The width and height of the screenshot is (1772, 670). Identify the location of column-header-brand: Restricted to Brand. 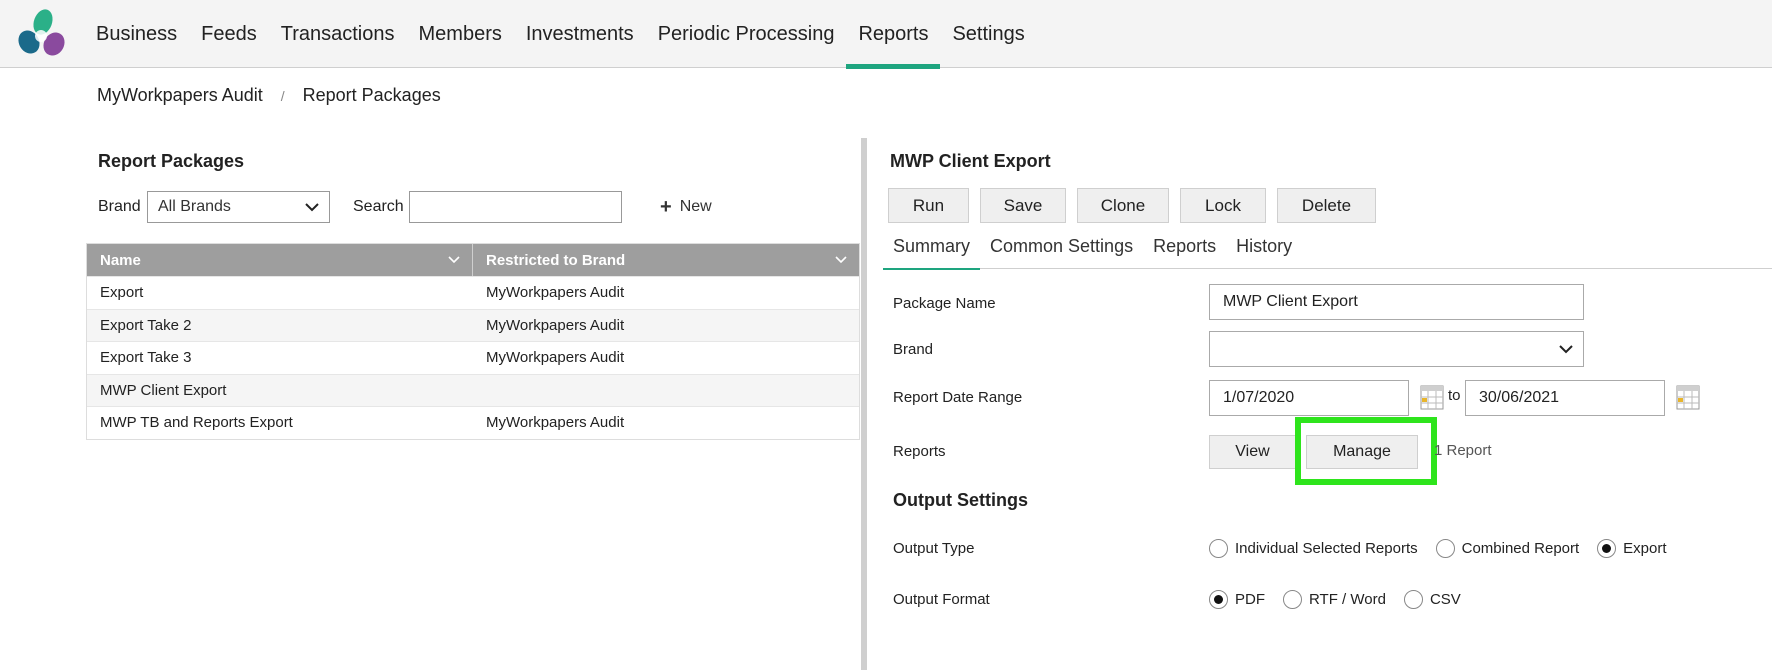
(666, 260).